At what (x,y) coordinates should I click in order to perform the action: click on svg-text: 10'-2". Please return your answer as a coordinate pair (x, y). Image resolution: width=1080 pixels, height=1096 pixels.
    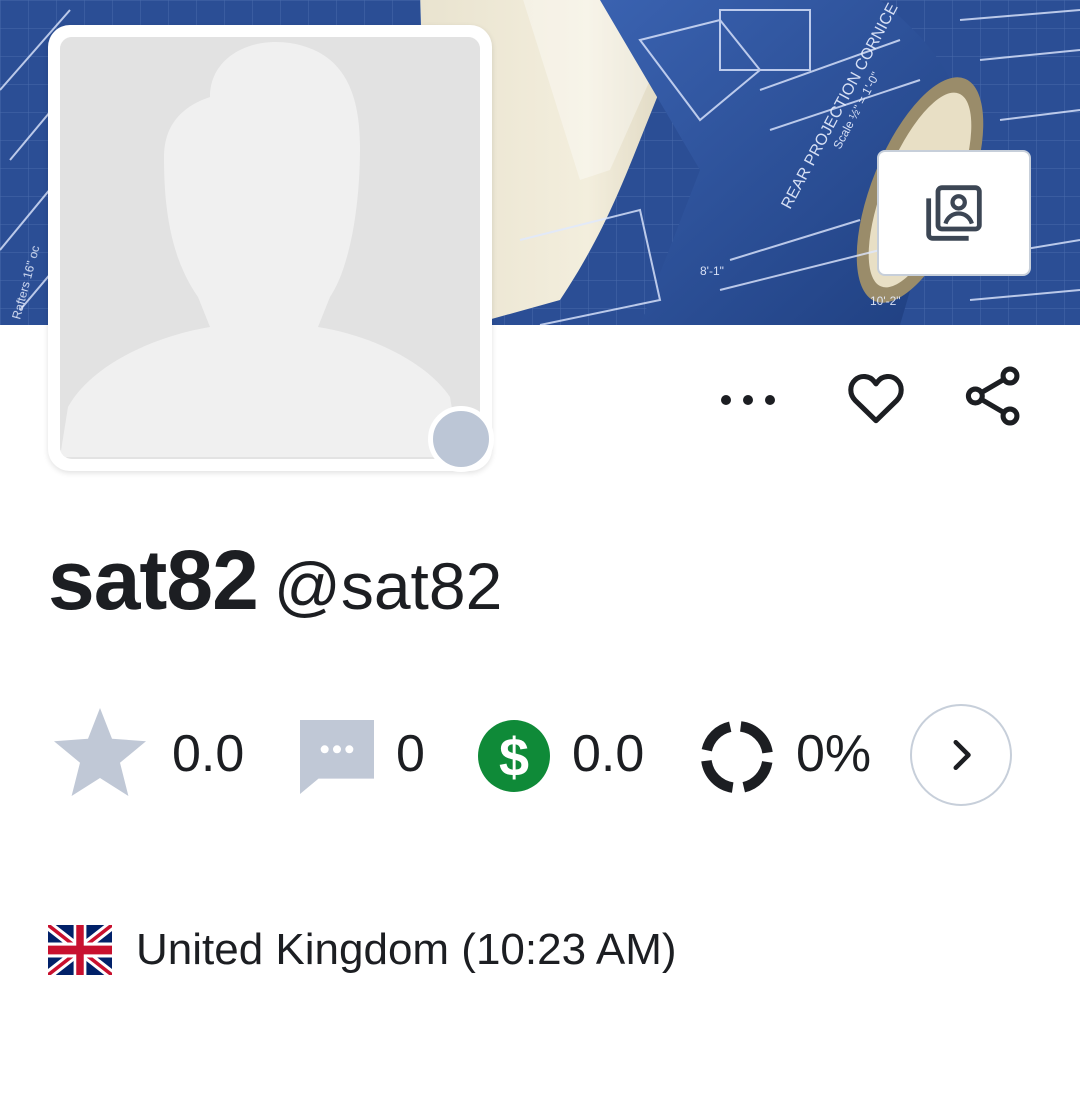
    Looking at the image, I should click on (885, 301).